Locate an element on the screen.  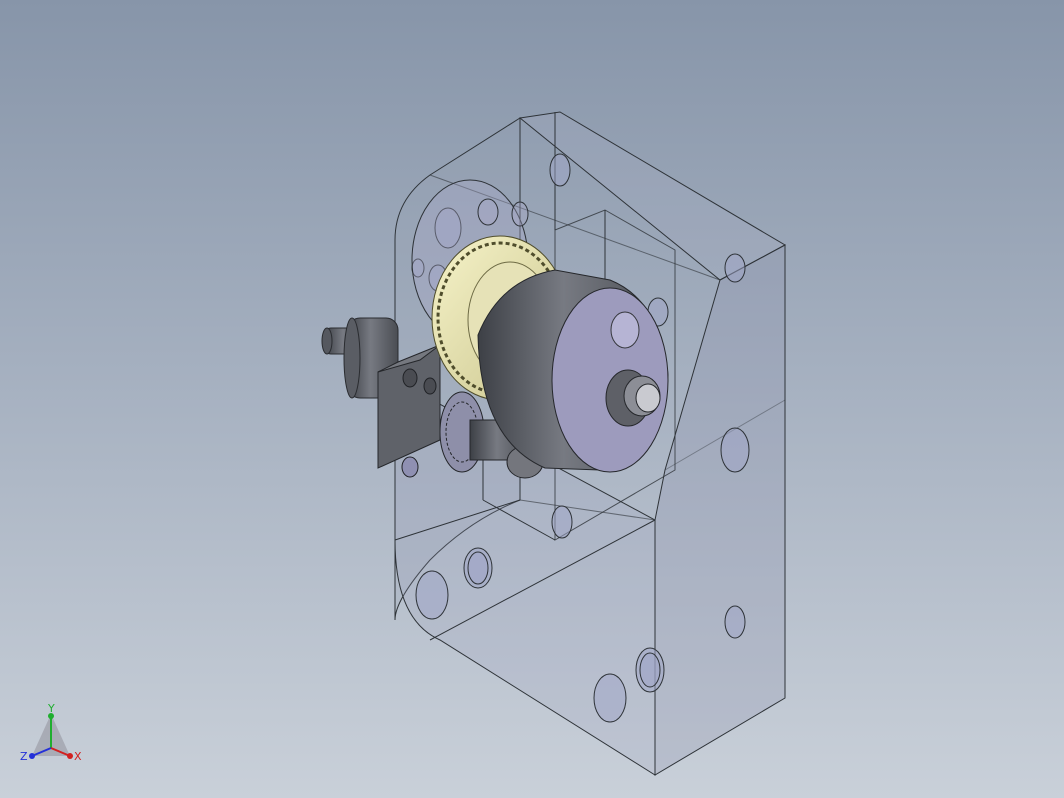
x-axis-tip is located at coordinates (70, 756).